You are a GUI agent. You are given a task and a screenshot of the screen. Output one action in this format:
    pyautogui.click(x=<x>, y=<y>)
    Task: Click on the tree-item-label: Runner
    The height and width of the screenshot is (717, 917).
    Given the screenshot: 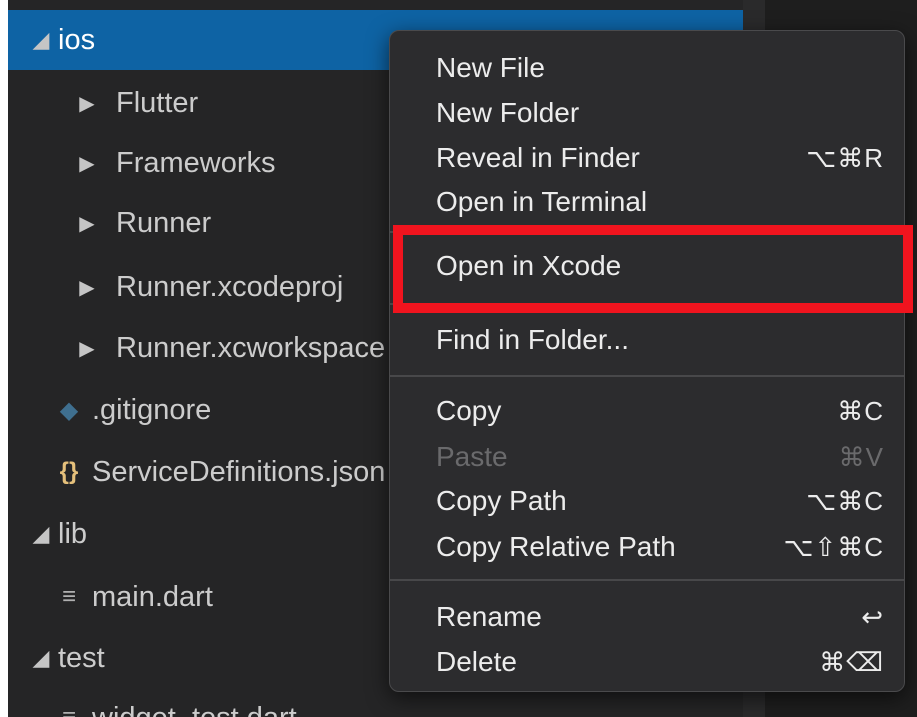 What is the action you would take?
    pyautogui.click(x=164, y=222)
    